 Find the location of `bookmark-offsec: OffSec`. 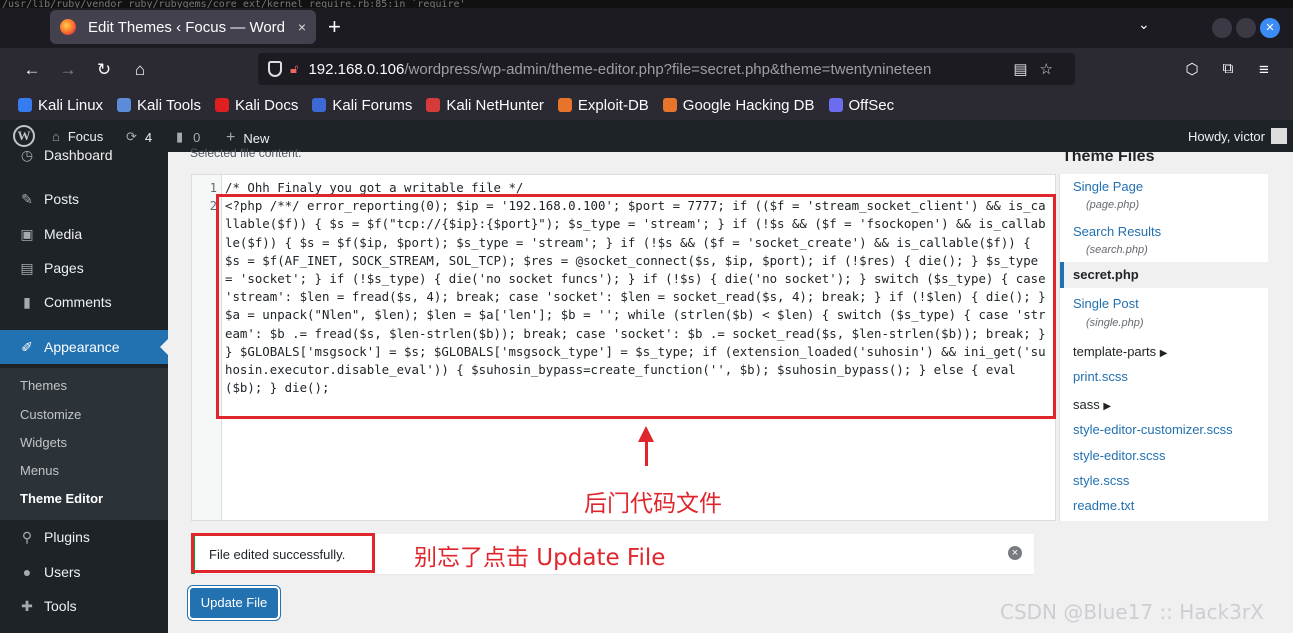

bookmark-offsec: OffSec is located at coordinates (861, 105).